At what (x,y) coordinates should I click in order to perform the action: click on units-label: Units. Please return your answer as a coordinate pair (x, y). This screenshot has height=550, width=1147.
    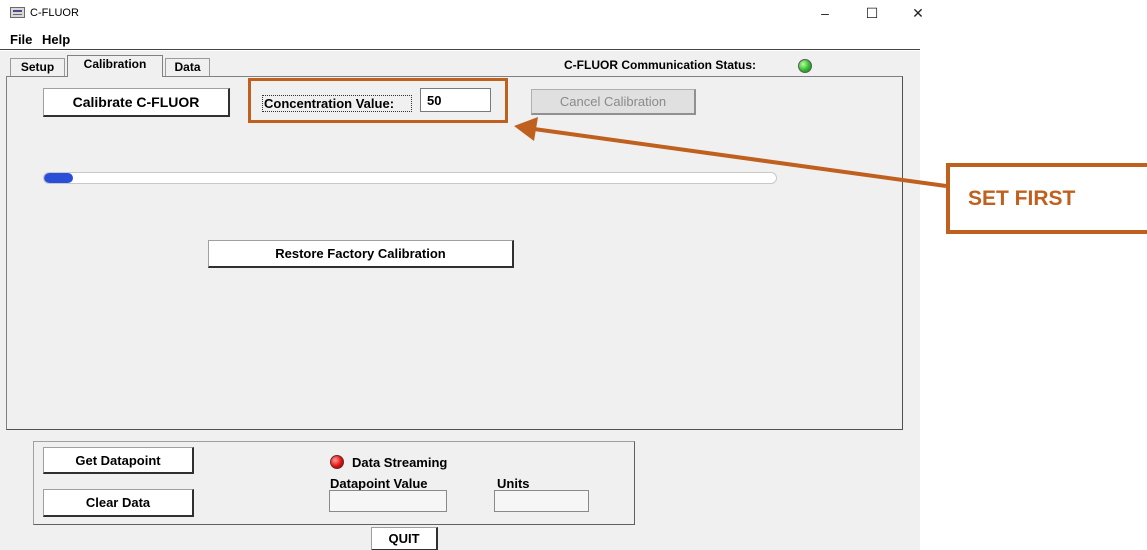
    Looking at the image, I should click on (513, 483).